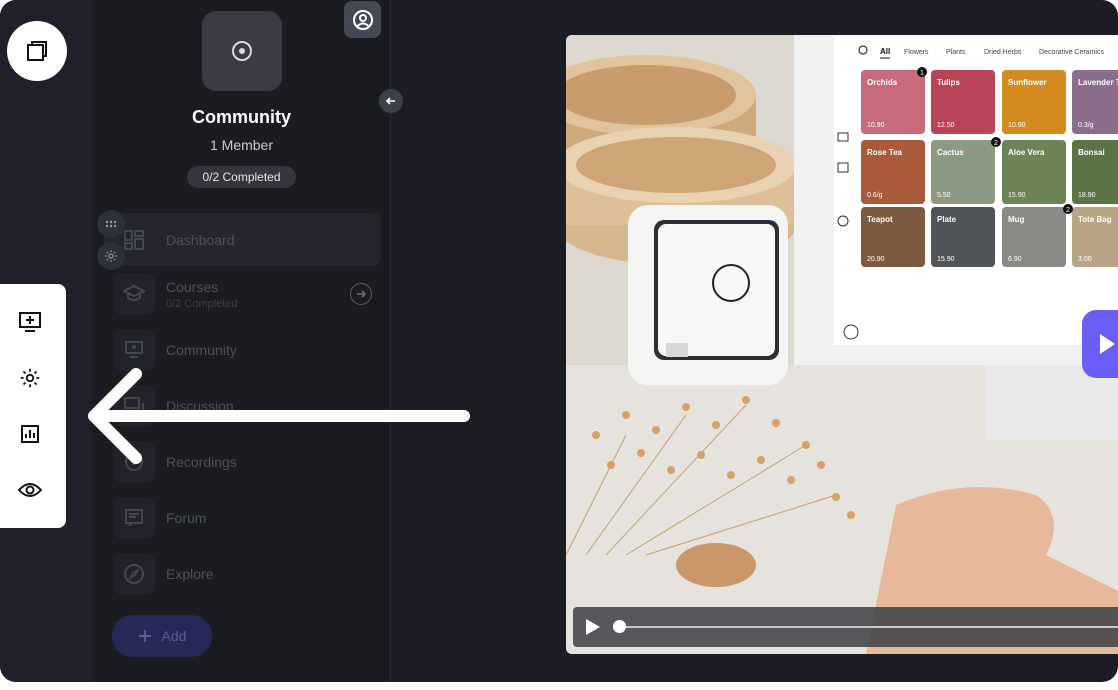 The width and height of the screenshot is (1118, 690). What do you see at coordinates (1003, 52) in the screenshot?
I see `shop-tab-dried-herbs: Dried Herbs` at bounding box center [1003, 52].